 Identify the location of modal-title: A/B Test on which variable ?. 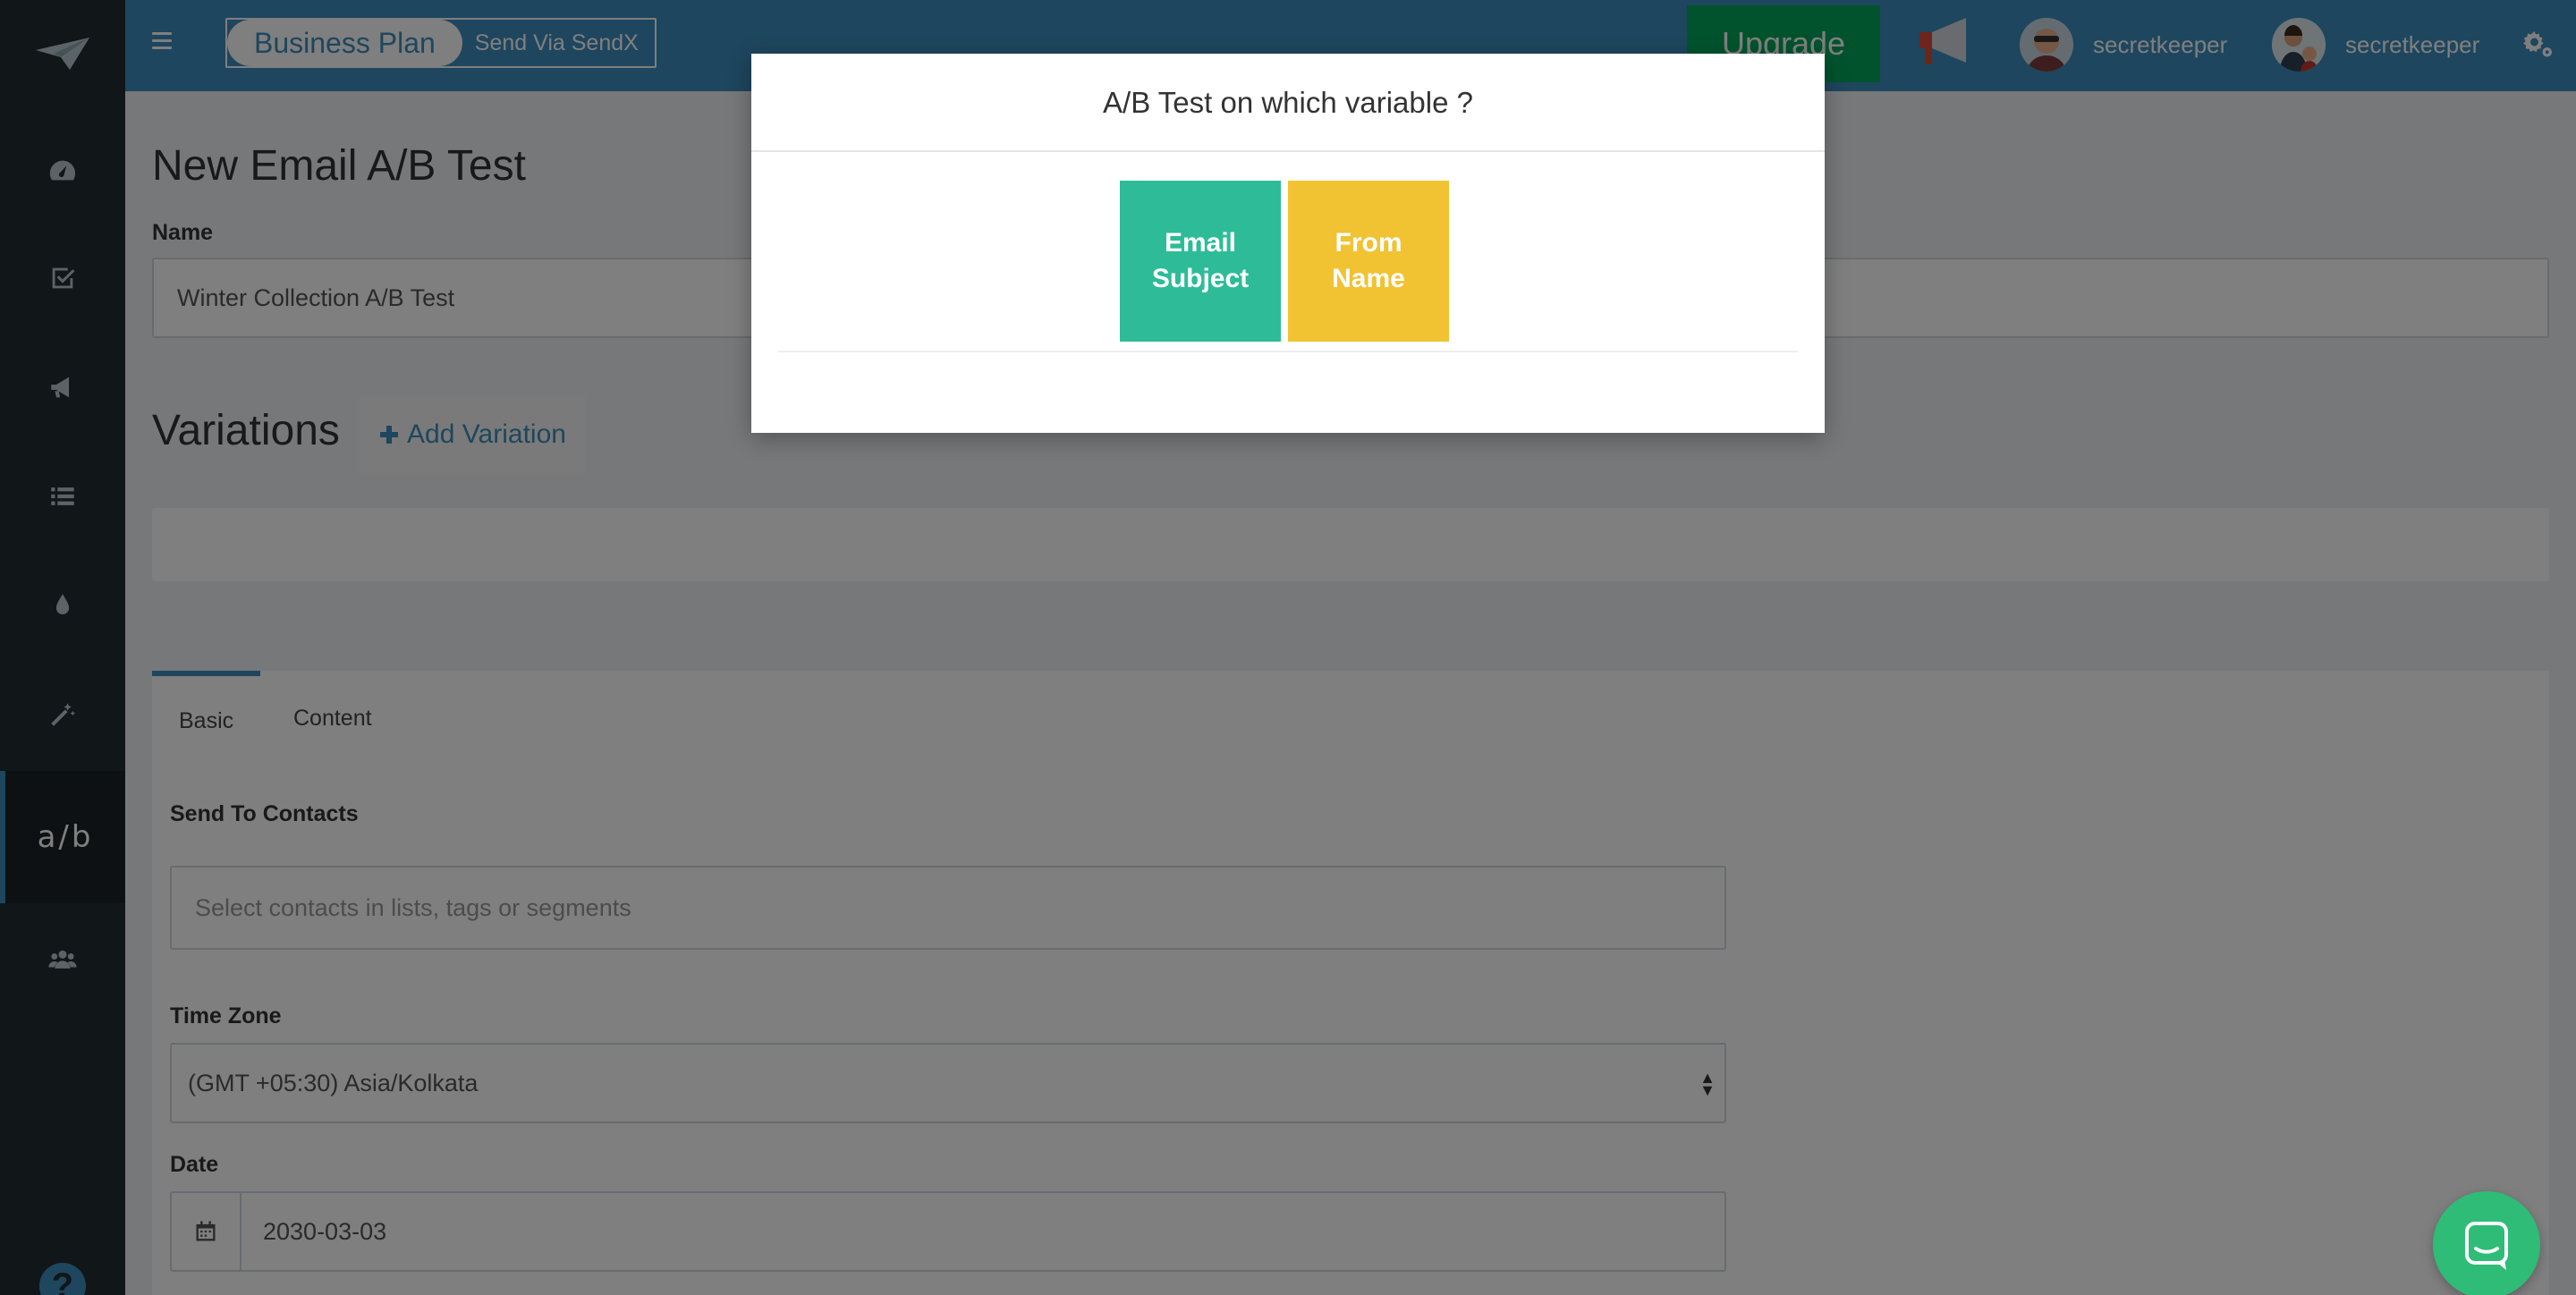
(1288, 103).